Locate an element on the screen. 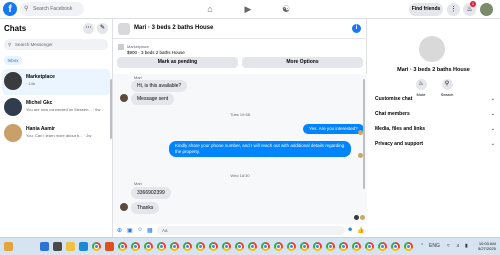  profile-avatar is located at coordinates (486, 9).